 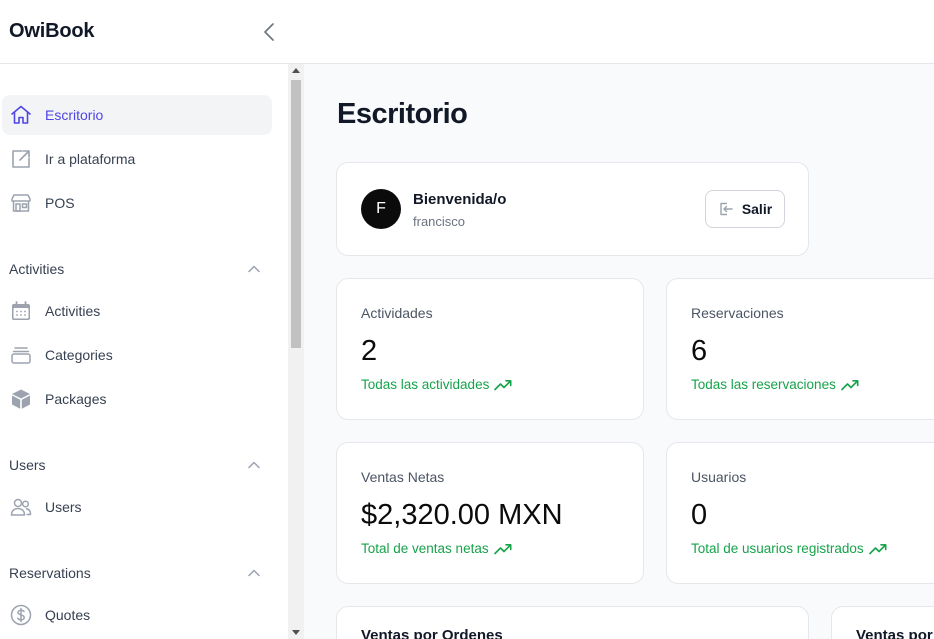 I want to click on stat-link: Total de ventas netas, so click(x=436, y=548).